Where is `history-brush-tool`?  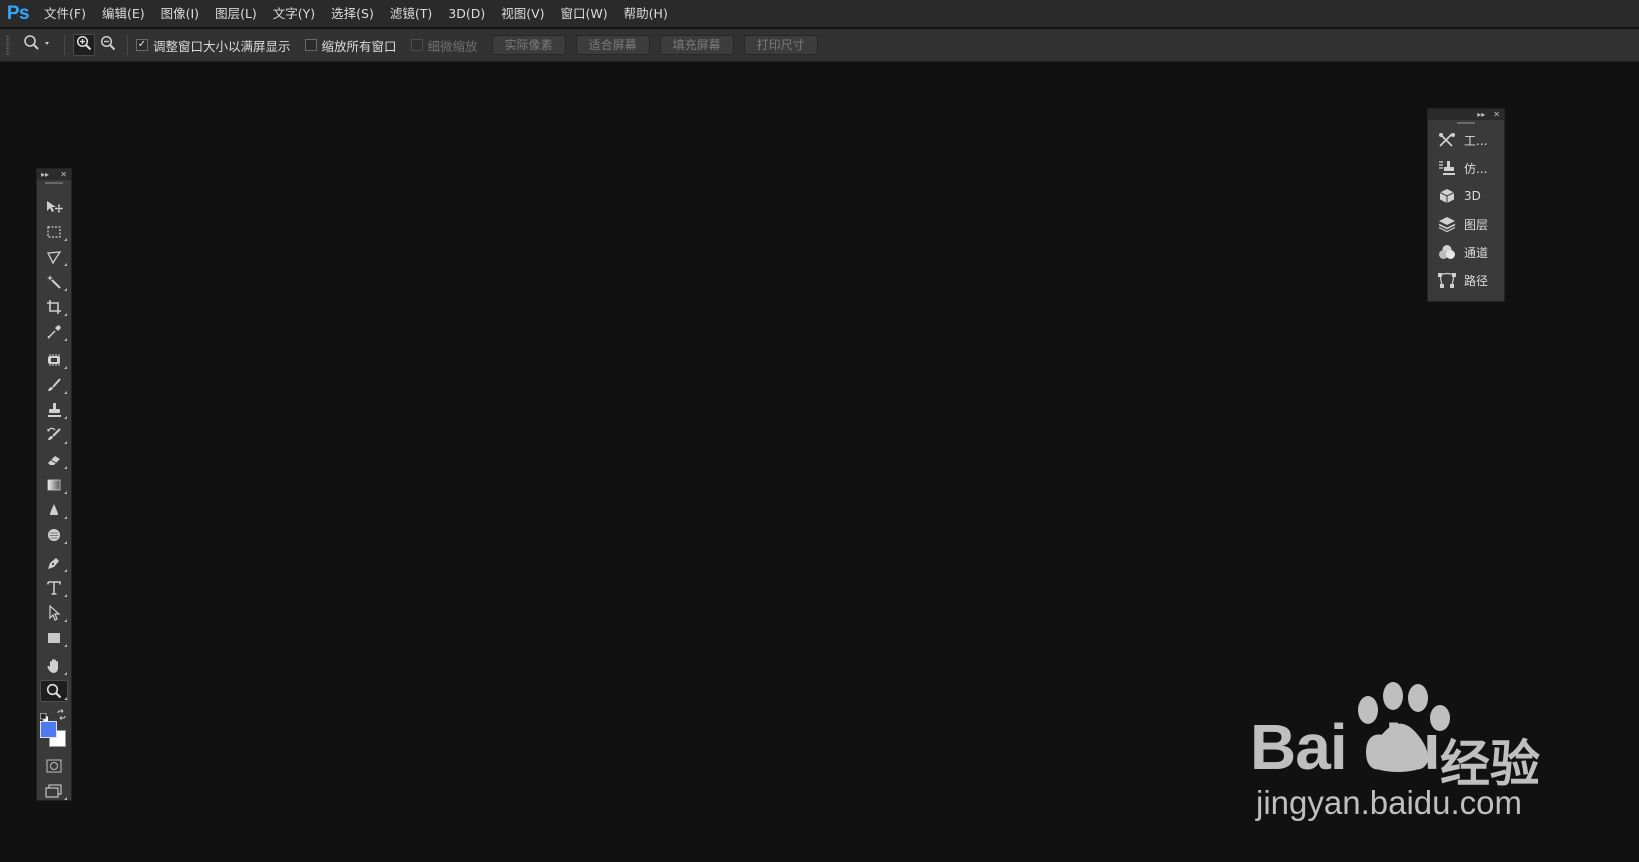 history-brush-tool is located at coordinates (54, 434).